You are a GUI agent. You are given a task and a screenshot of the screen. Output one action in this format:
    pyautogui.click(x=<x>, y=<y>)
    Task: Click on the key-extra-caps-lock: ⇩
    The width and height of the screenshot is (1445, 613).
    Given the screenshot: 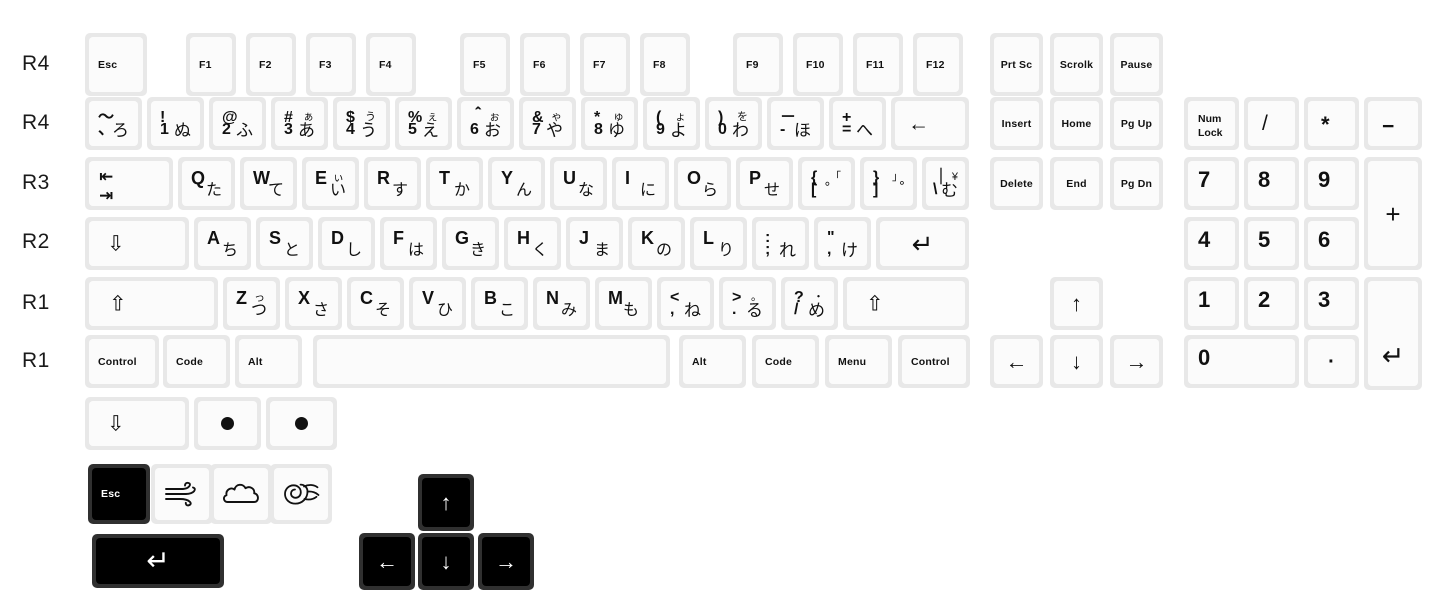 What is the action you would take?
    pyautogui.click(x=137, y=423)
    